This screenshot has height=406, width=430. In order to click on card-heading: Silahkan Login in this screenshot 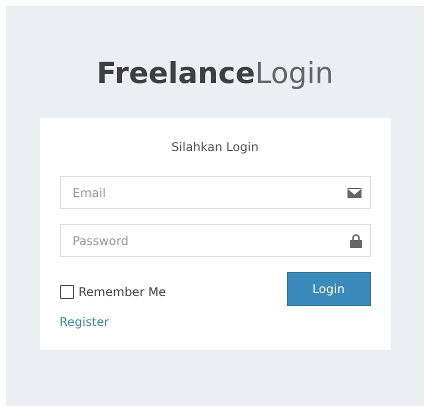, I will do `click(215, 147)`.